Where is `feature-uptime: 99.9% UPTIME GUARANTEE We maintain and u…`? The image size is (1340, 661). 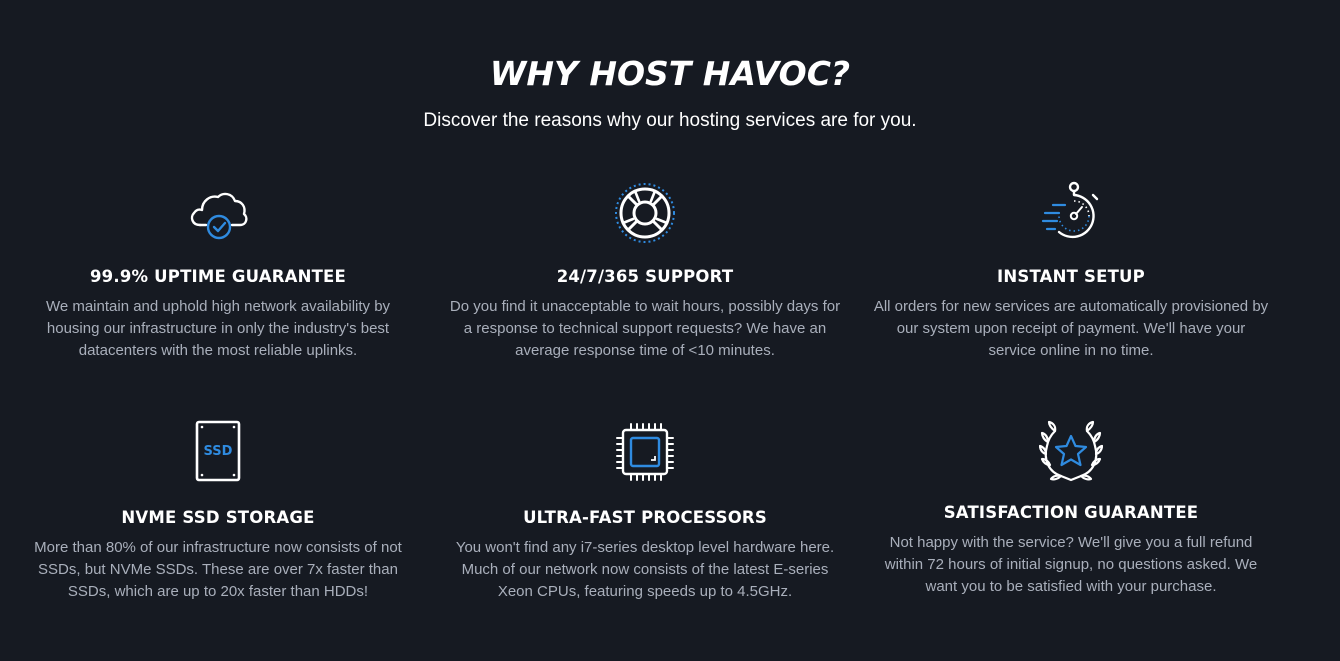 feature-uptime: 99.9% UPTIME GUARANTEE We maintain and u… is located at coordinates (218, 270).